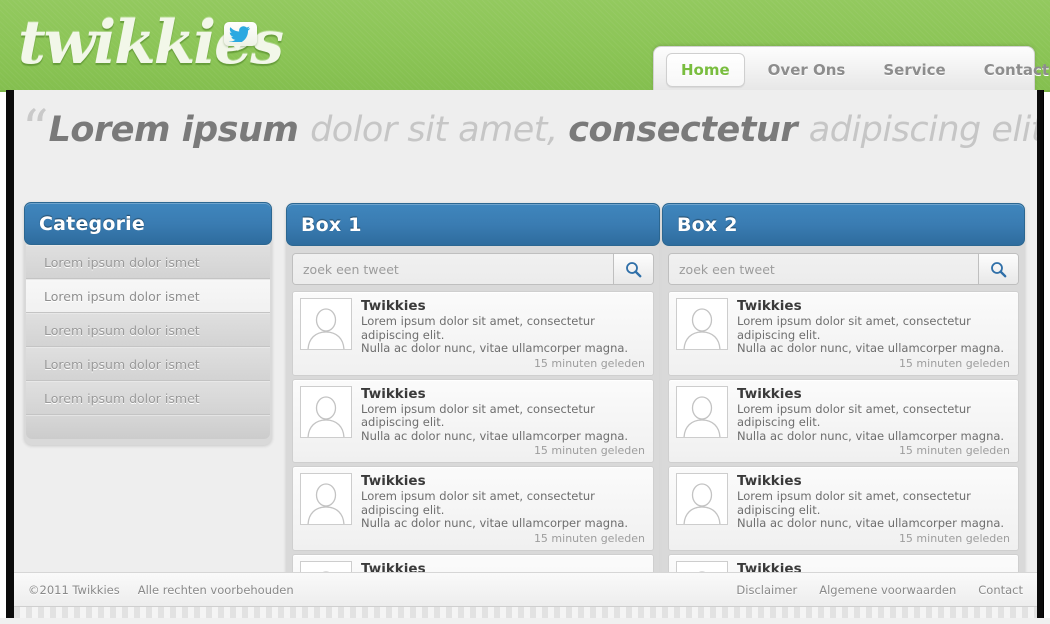 The height and width of the screenshot is (624, 1050). I want to click on main-navigation: Home Over Ons Service Contact, so click(851, 68).